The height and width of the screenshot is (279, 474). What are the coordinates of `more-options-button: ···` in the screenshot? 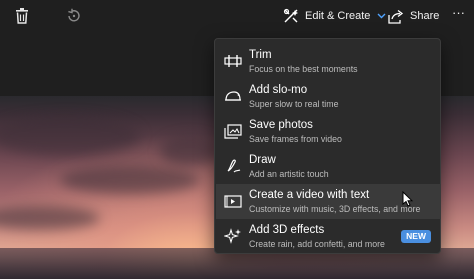 It's located at (458, 12).